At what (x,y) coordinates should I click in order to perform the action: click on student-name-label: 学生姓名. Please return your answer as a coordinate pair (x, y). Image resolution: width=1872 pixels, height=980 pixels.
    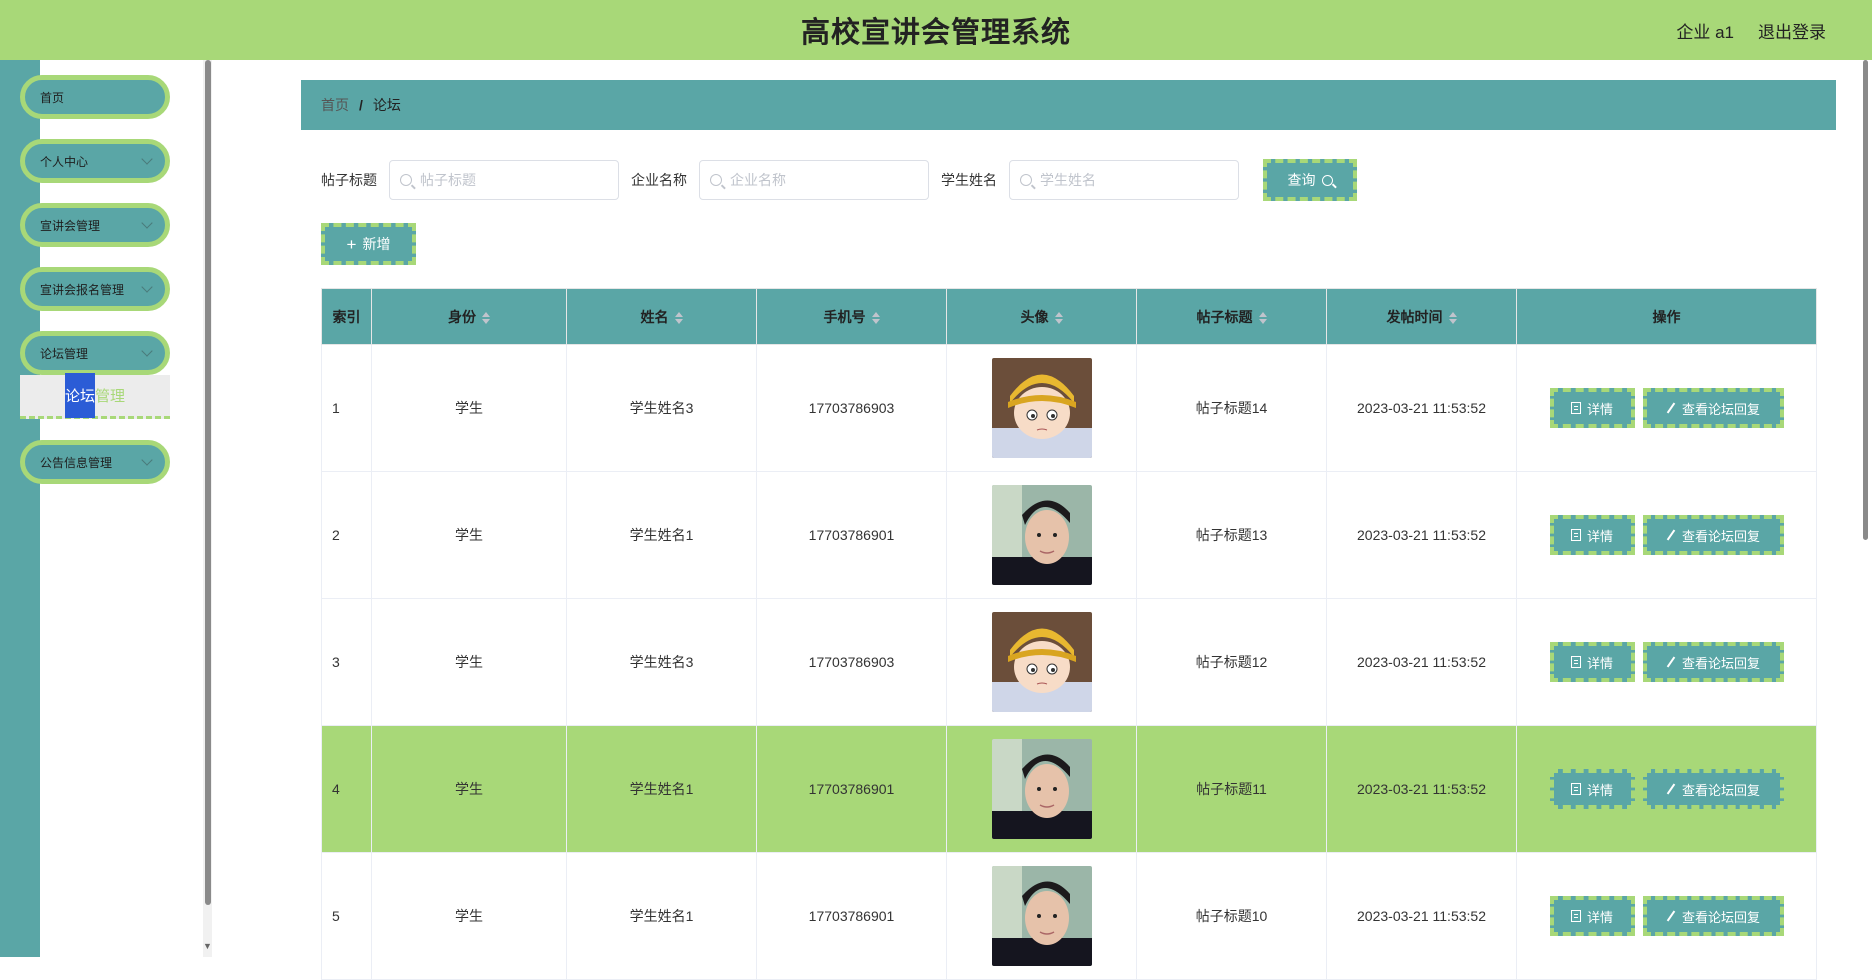
    Looking at the image, I should click on (969, 180).